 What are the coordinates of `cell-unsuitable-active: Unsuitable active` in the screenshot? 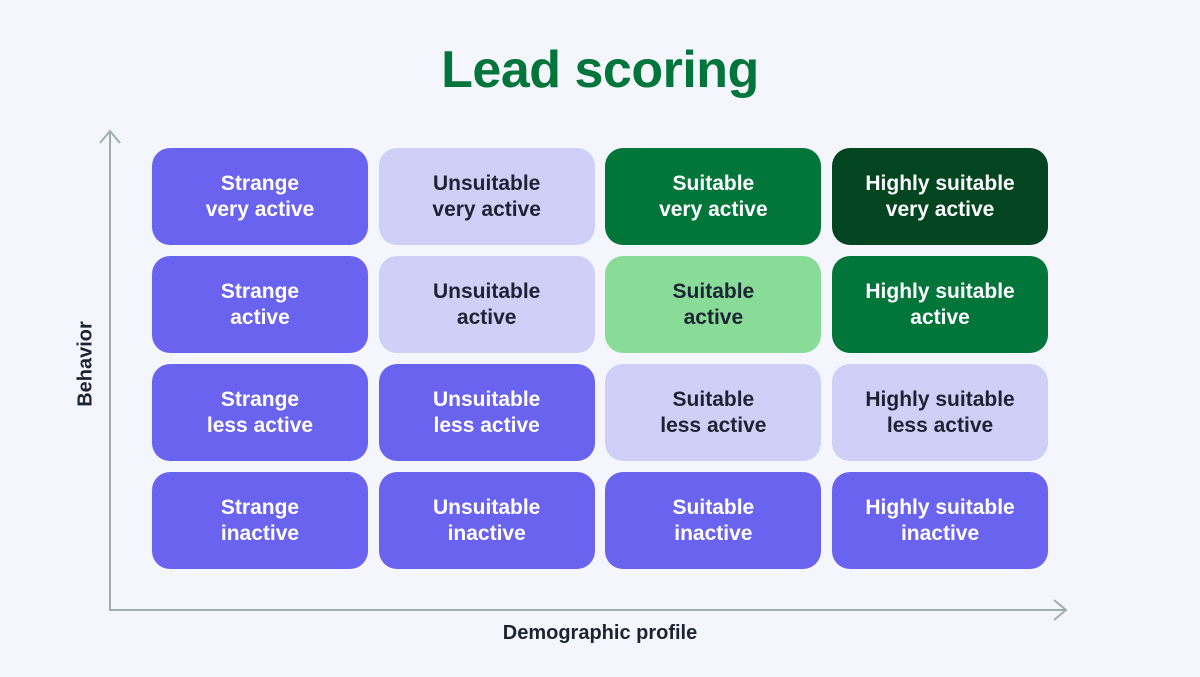 It's located at (486, 304).